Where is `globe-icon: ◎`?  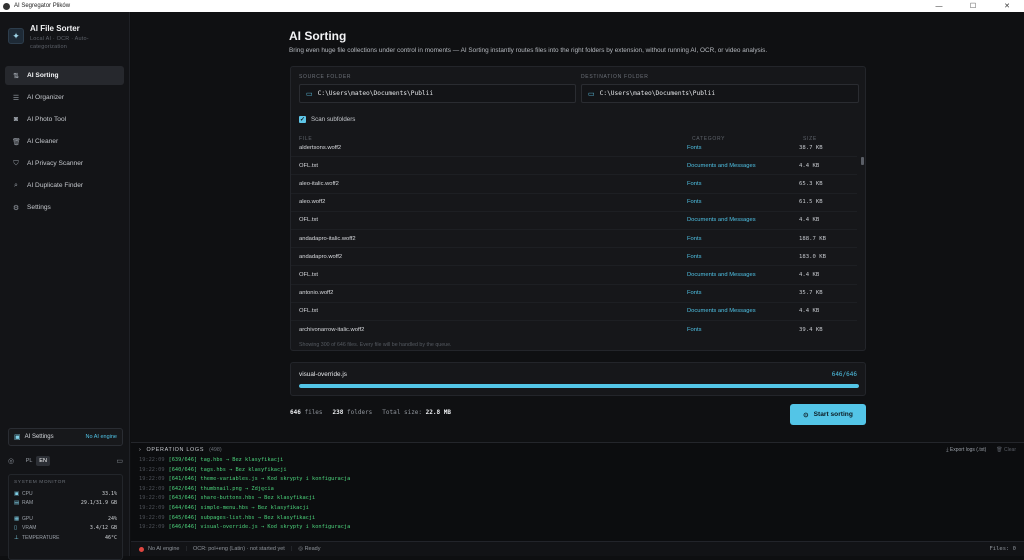 globe-icon: ◎ is located at coordinates (11, 461).